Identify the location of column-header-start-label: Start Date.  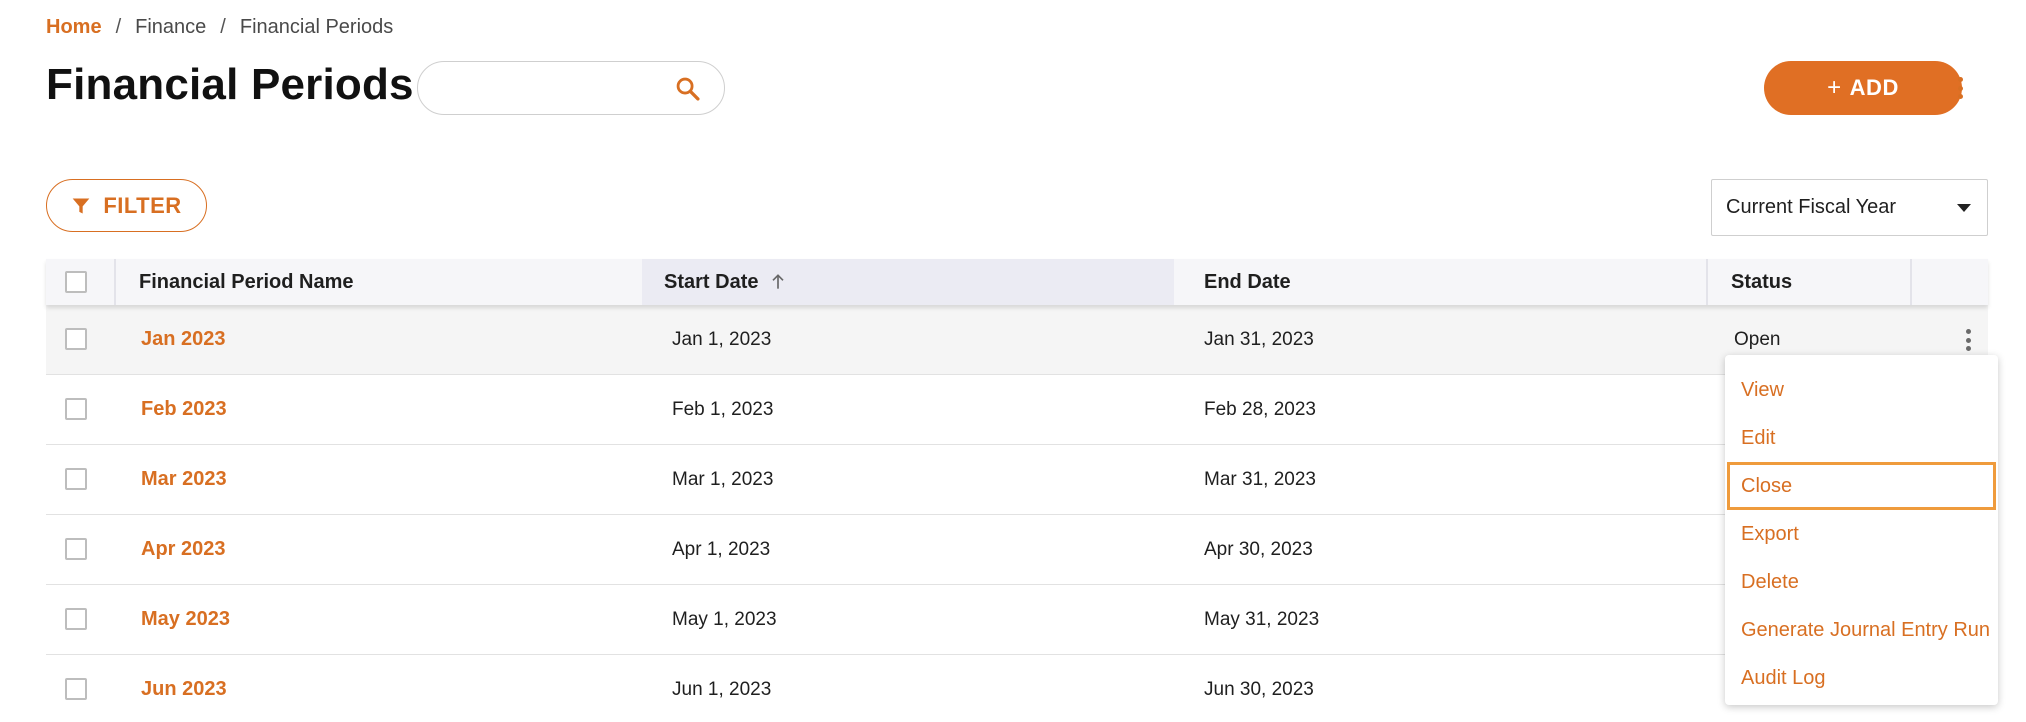
(711, 281).